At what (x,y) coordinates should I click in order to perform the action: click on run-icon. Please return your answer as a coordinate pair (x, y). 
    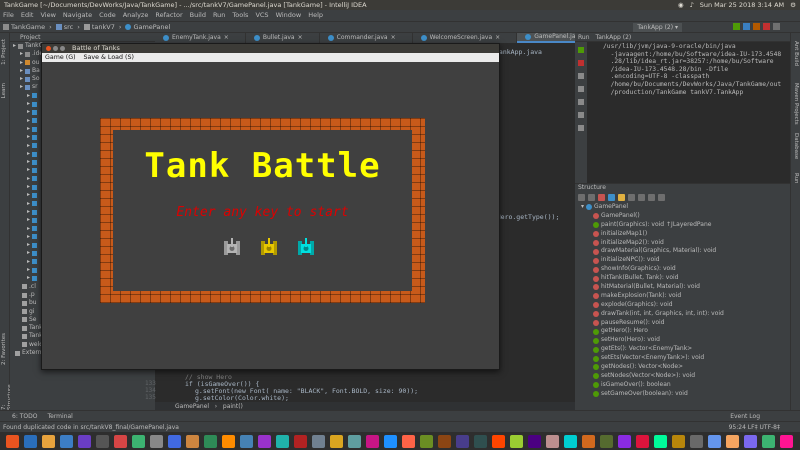
    Looking at the image, I should click on (736, 26).